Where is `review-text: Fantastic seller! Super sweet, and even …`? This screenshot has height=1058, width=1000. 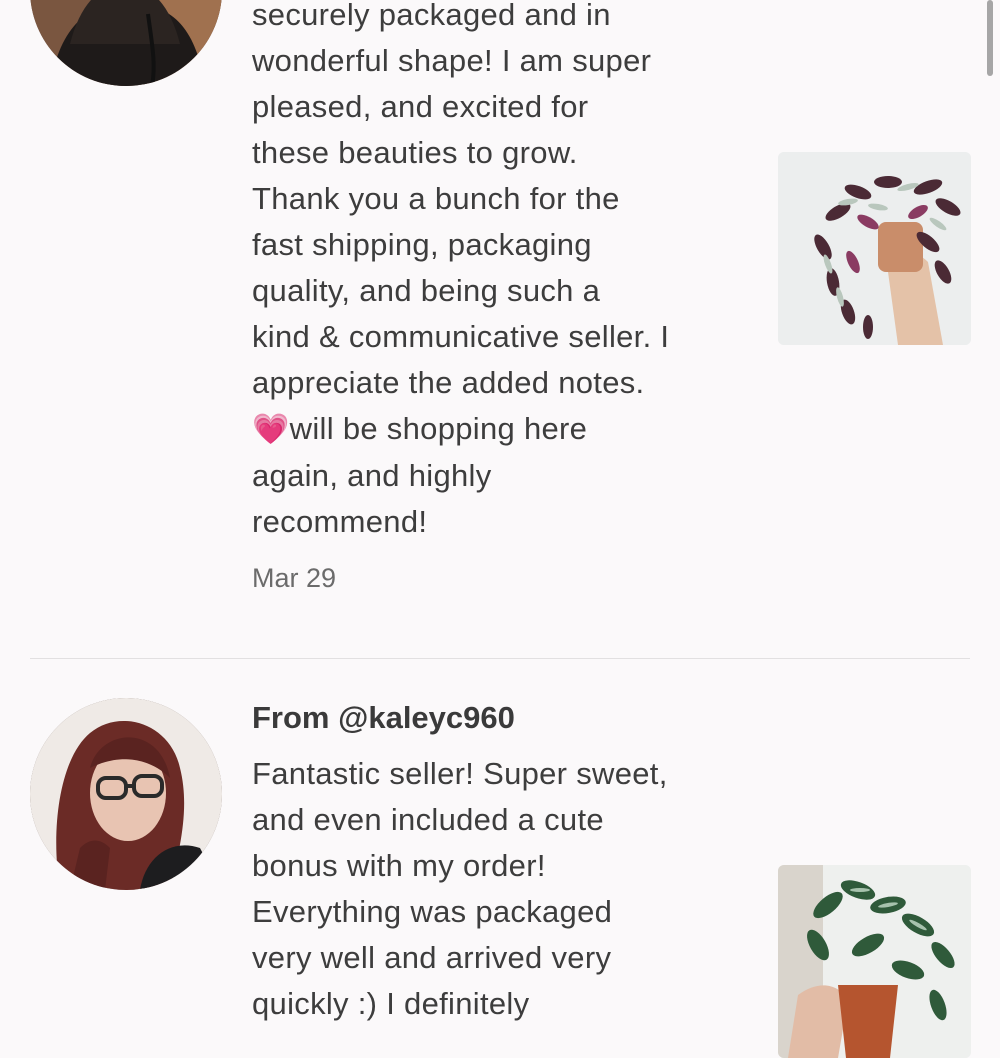 review-text: Fantastic seller! Super sweet, and even … is located at coordinates (460, 888).